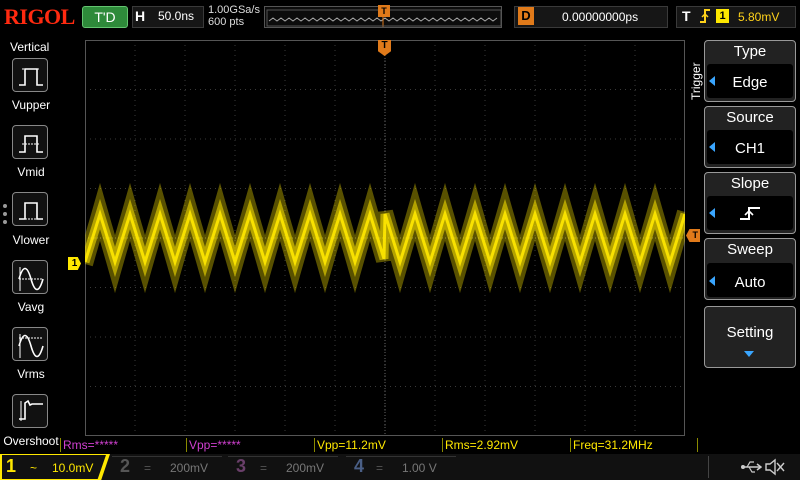  I want to click on delay-label: D, so click(526, 16).